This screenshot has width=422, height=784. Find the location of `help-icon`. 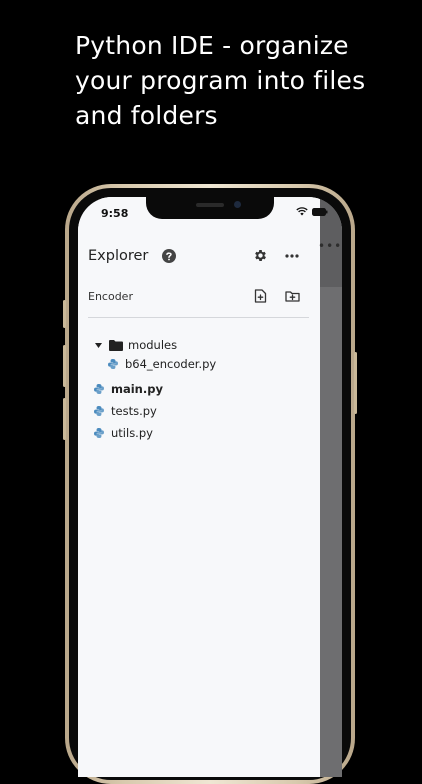

help-icon is located at coordinates (169, 256).